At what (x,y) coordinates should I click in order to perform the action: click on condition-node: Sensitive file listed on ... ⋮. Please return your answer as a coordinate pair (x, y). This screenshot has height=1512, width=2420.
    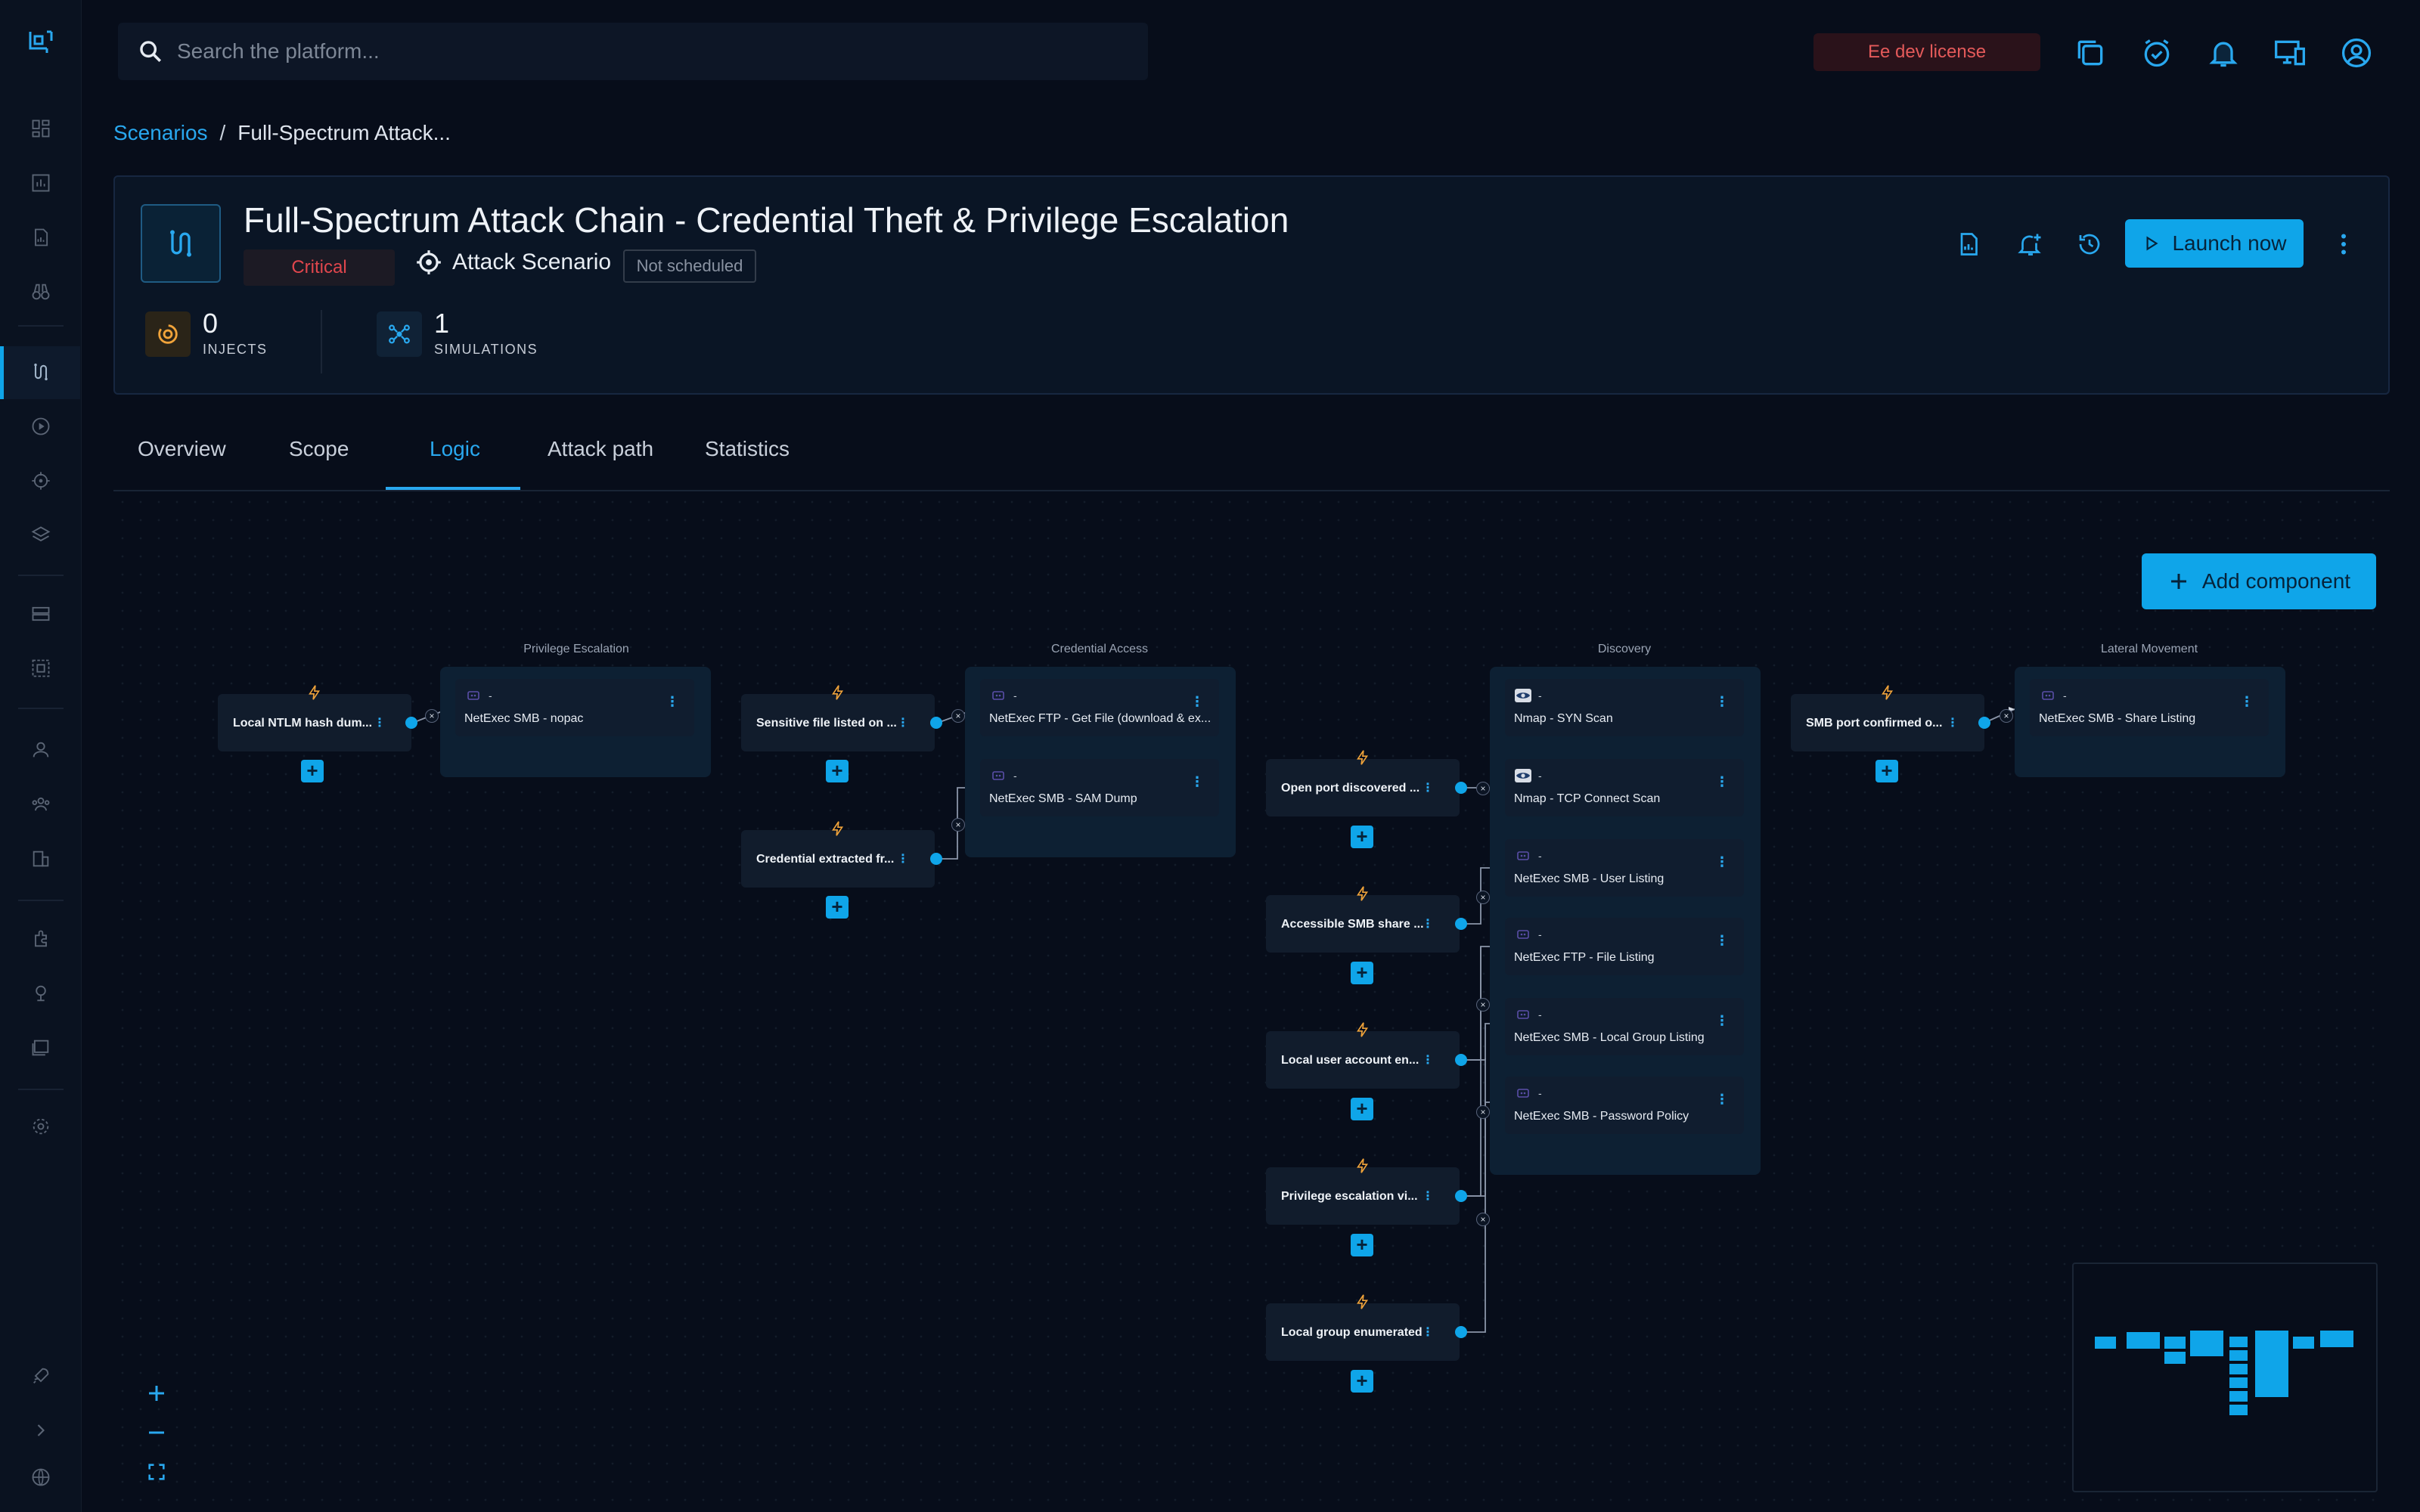
    Looking at the image, I should click on (838, 718).